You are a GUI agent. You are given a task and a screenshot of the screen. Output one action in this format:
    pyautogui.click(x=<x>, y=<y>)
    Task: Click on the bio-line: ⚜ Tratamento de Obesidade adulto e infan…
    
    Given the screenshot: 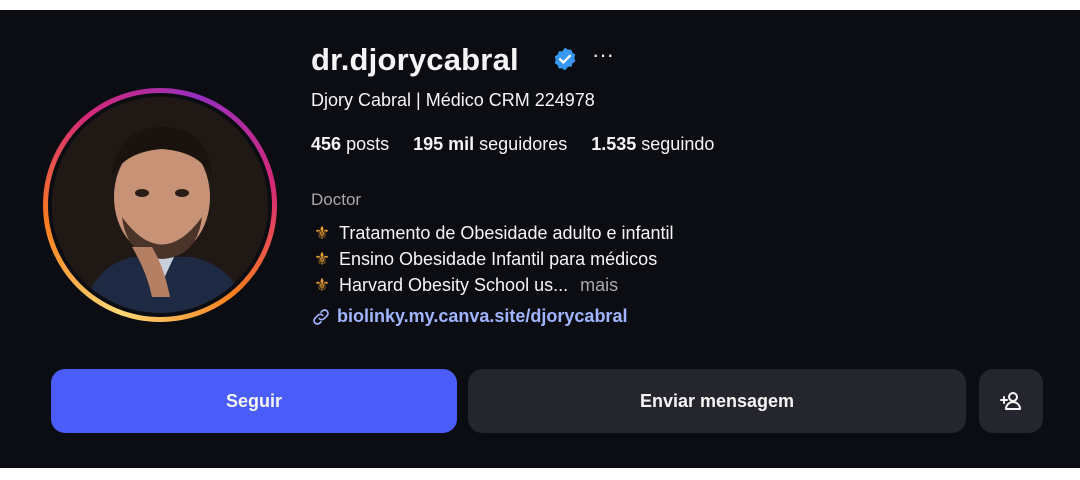 What is the action you would take?
    pyautogui.click(x=492, y=233)
    